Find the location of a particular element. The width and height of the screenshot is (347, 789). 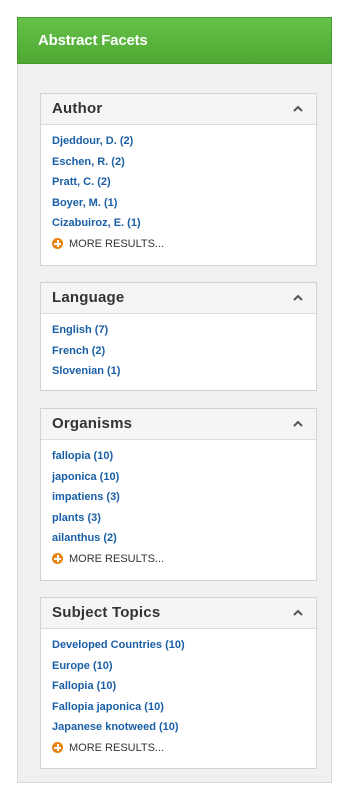

facet-list: English (7) French (2) Slovenian (1) is located at coordinates (178, 350).